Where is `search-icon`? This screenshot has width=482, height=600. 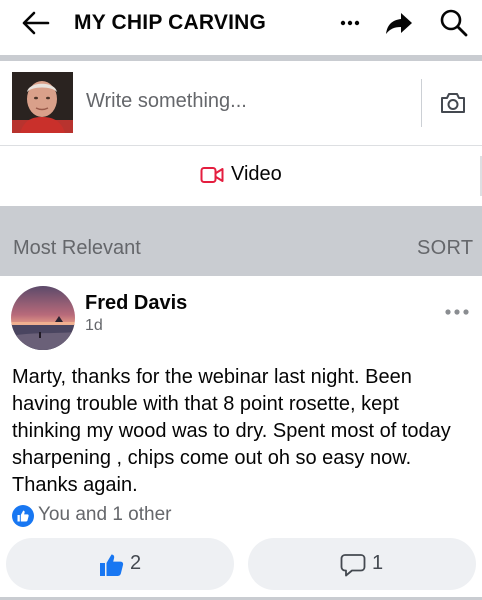 search-icon is located at coordinates (454, 23).